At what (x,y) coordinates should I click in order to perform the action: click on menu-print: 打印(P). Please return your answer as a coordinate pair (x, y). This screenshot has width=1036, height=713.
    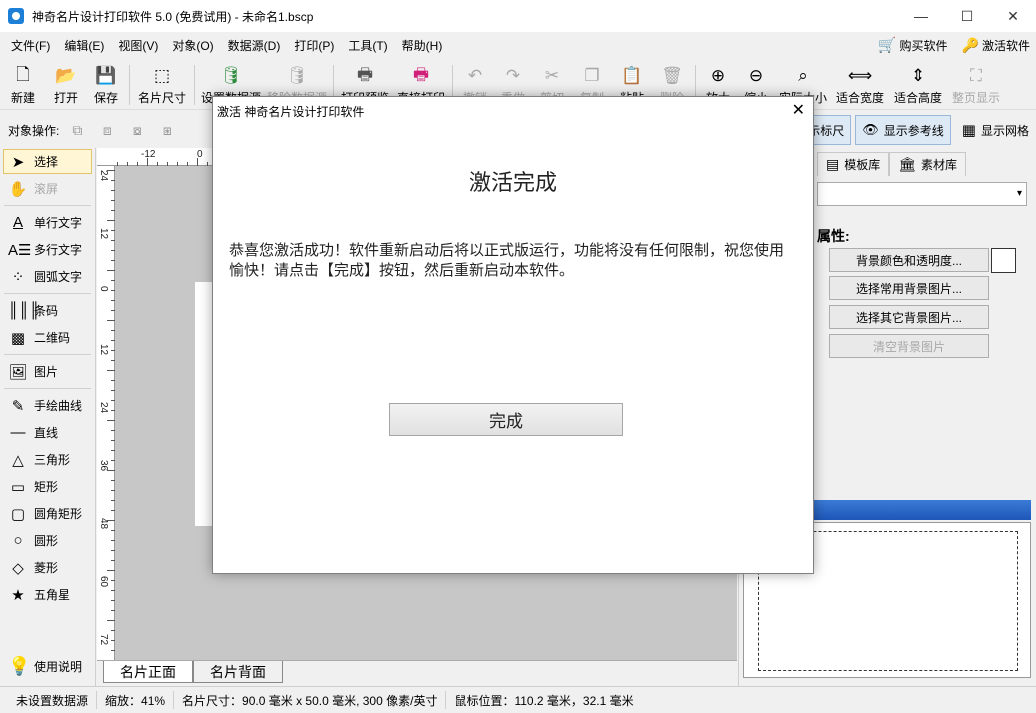
    Looking at the image, I should click on (314, 45).